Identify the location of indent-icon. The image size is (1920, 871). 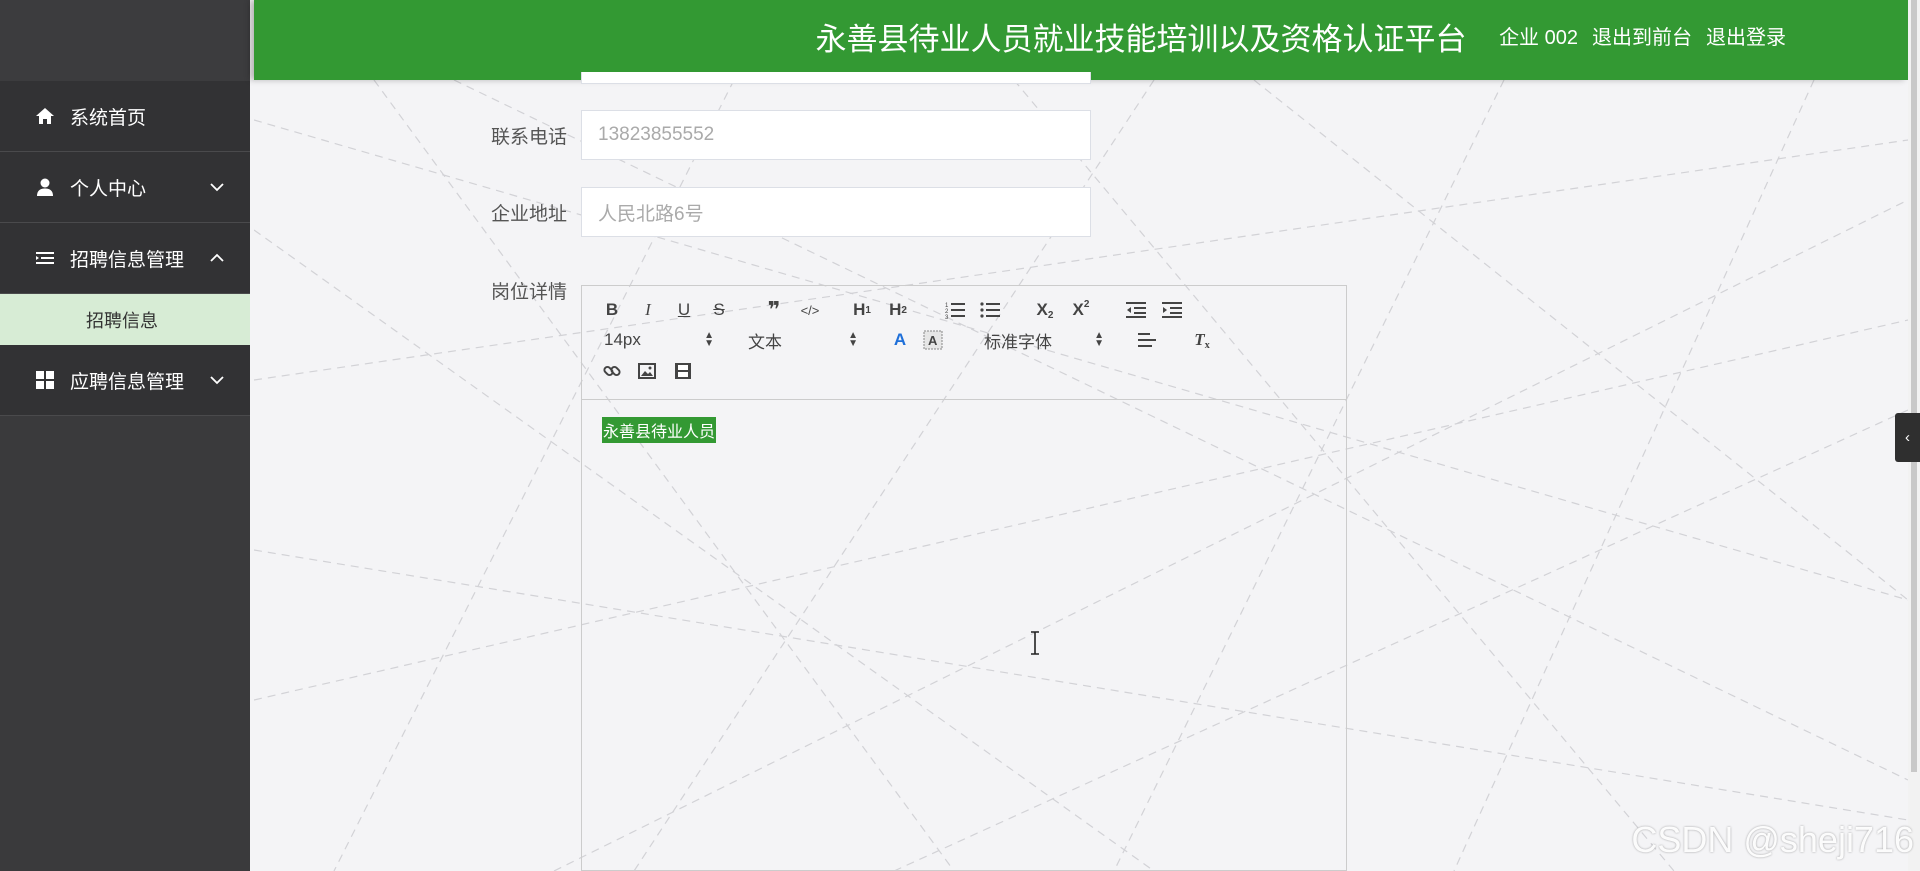
(1172, 310).